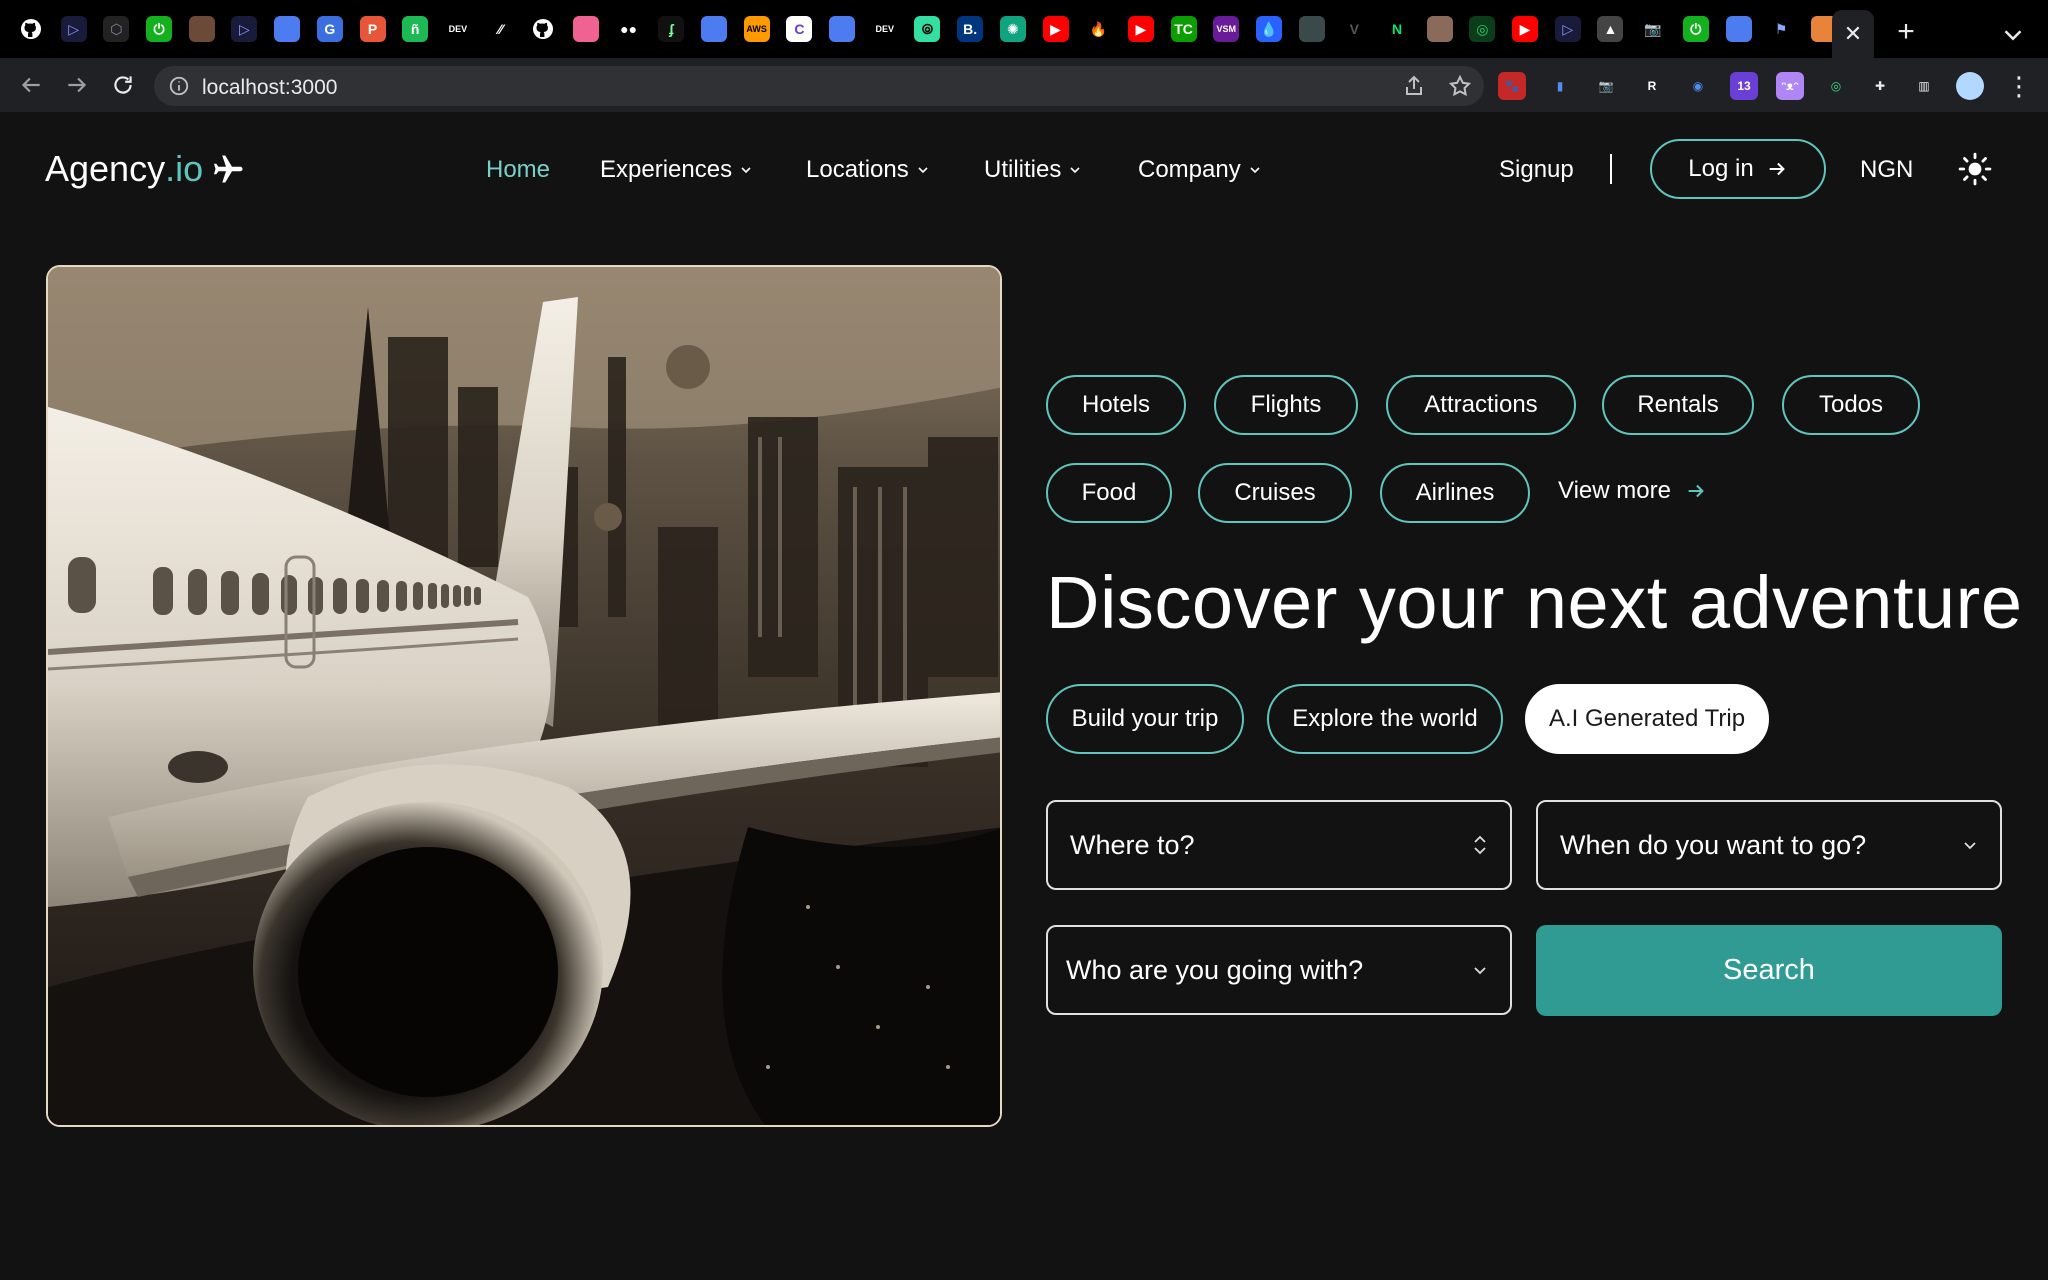  What do you see at coordinates (1215, 969) in the screenshot?
I see `travellers-placeholder: Who are you going with?` at bounding box center [1215, 969].